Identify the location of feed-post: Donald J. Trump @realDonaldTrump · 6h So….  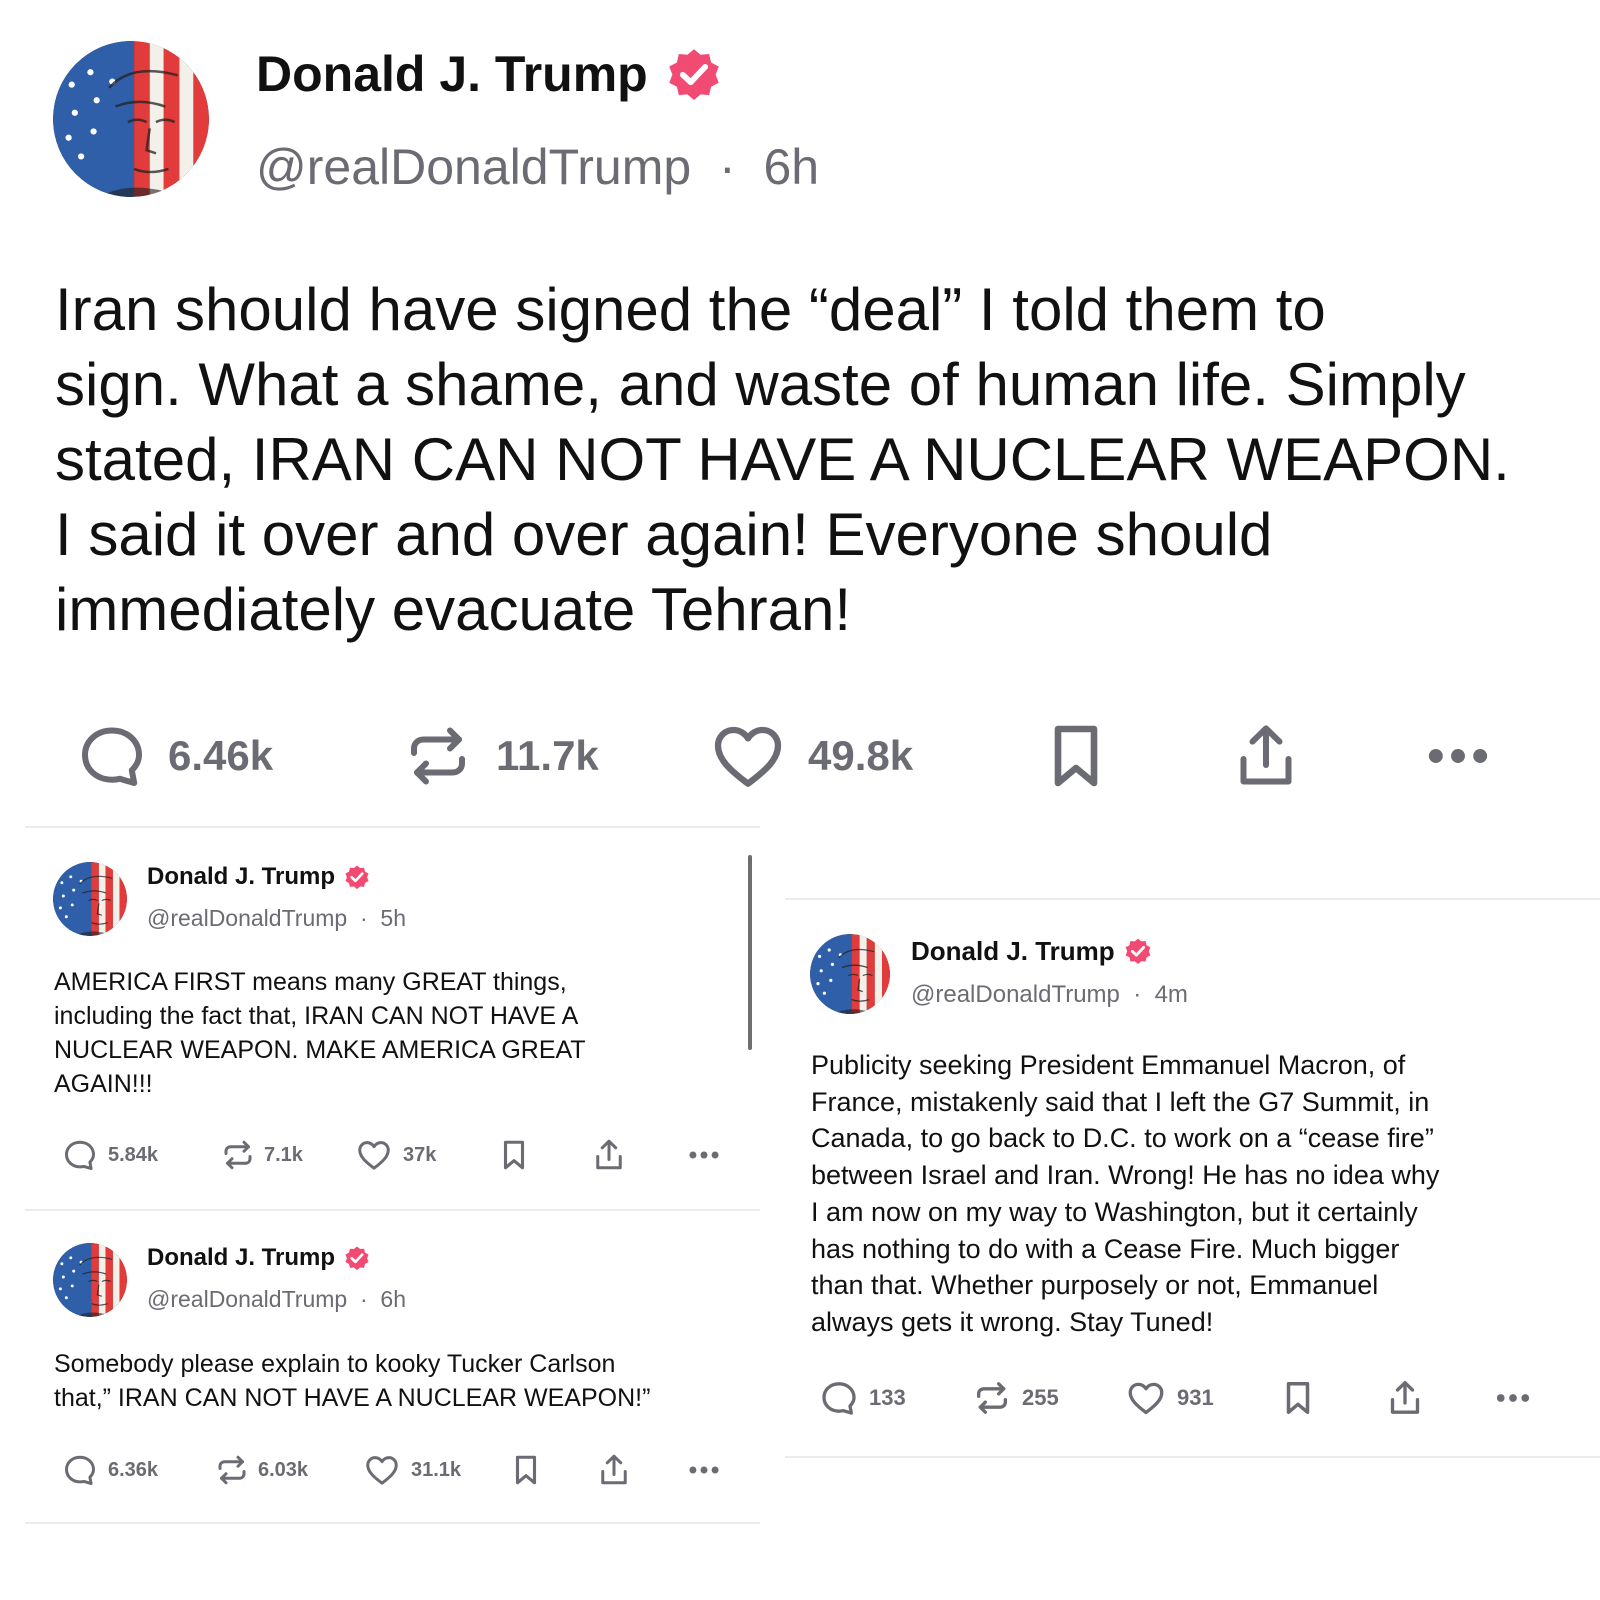
(380, 1368).